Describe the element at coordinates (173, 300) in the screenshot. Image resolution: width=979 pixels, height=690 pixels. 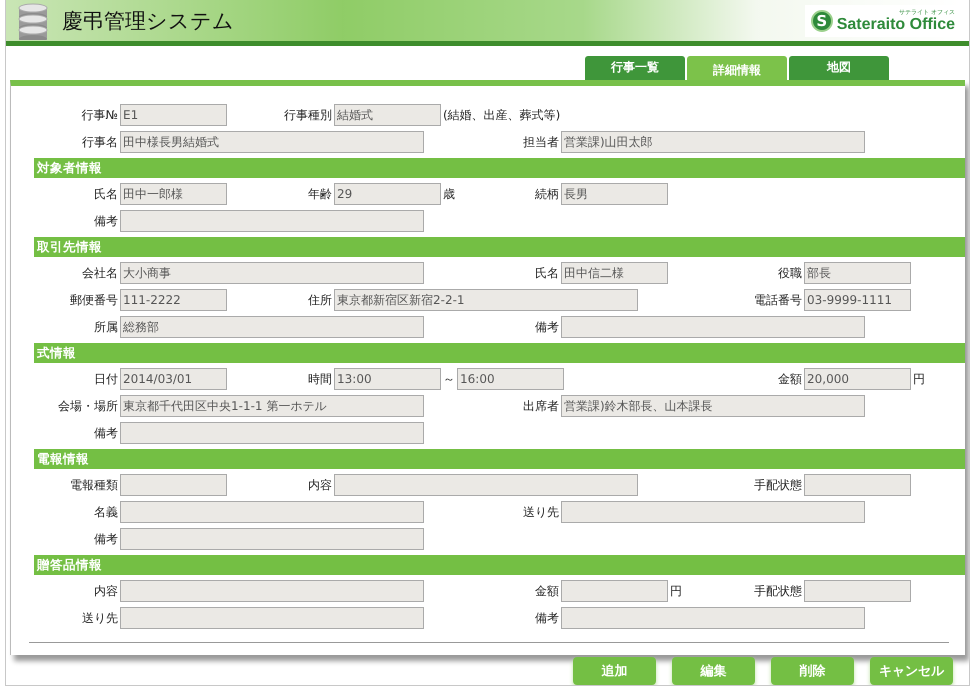
I see `input-field: 111-2222` at that location.